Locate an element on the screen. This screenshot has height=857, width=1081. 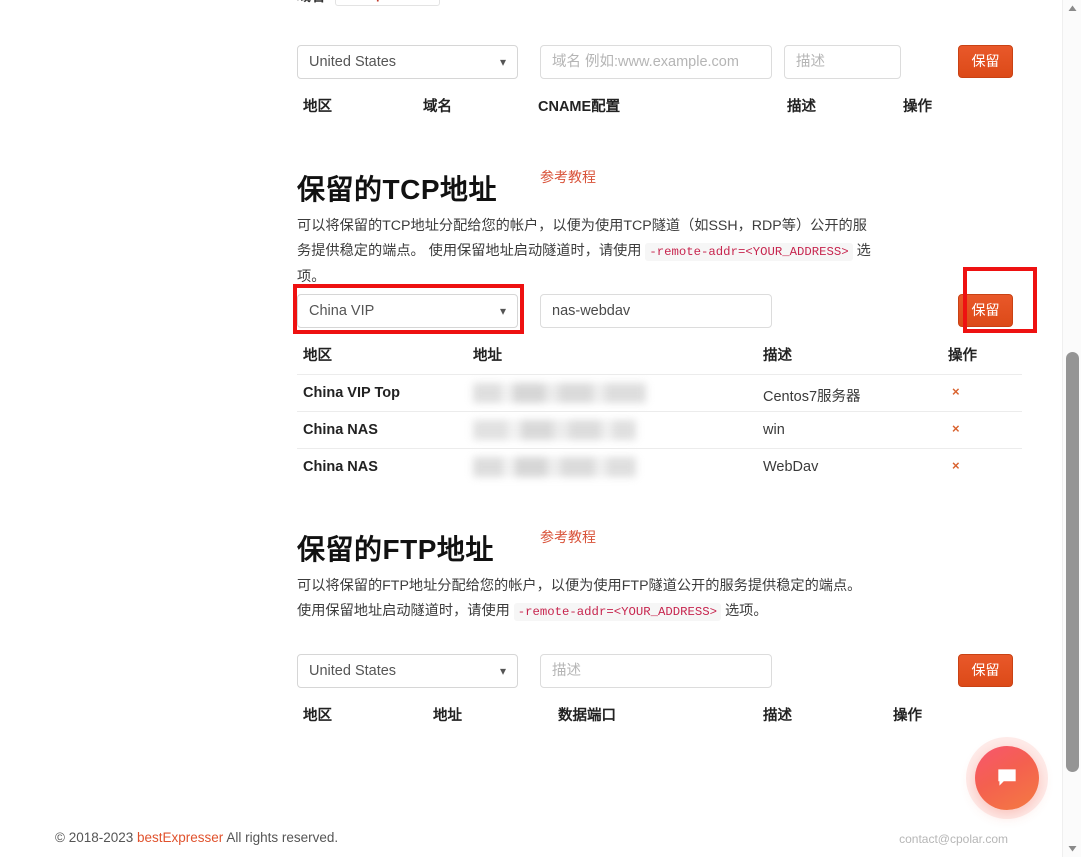
ftp-desc-part2: 选项。 is located at coordinates (744, 611).